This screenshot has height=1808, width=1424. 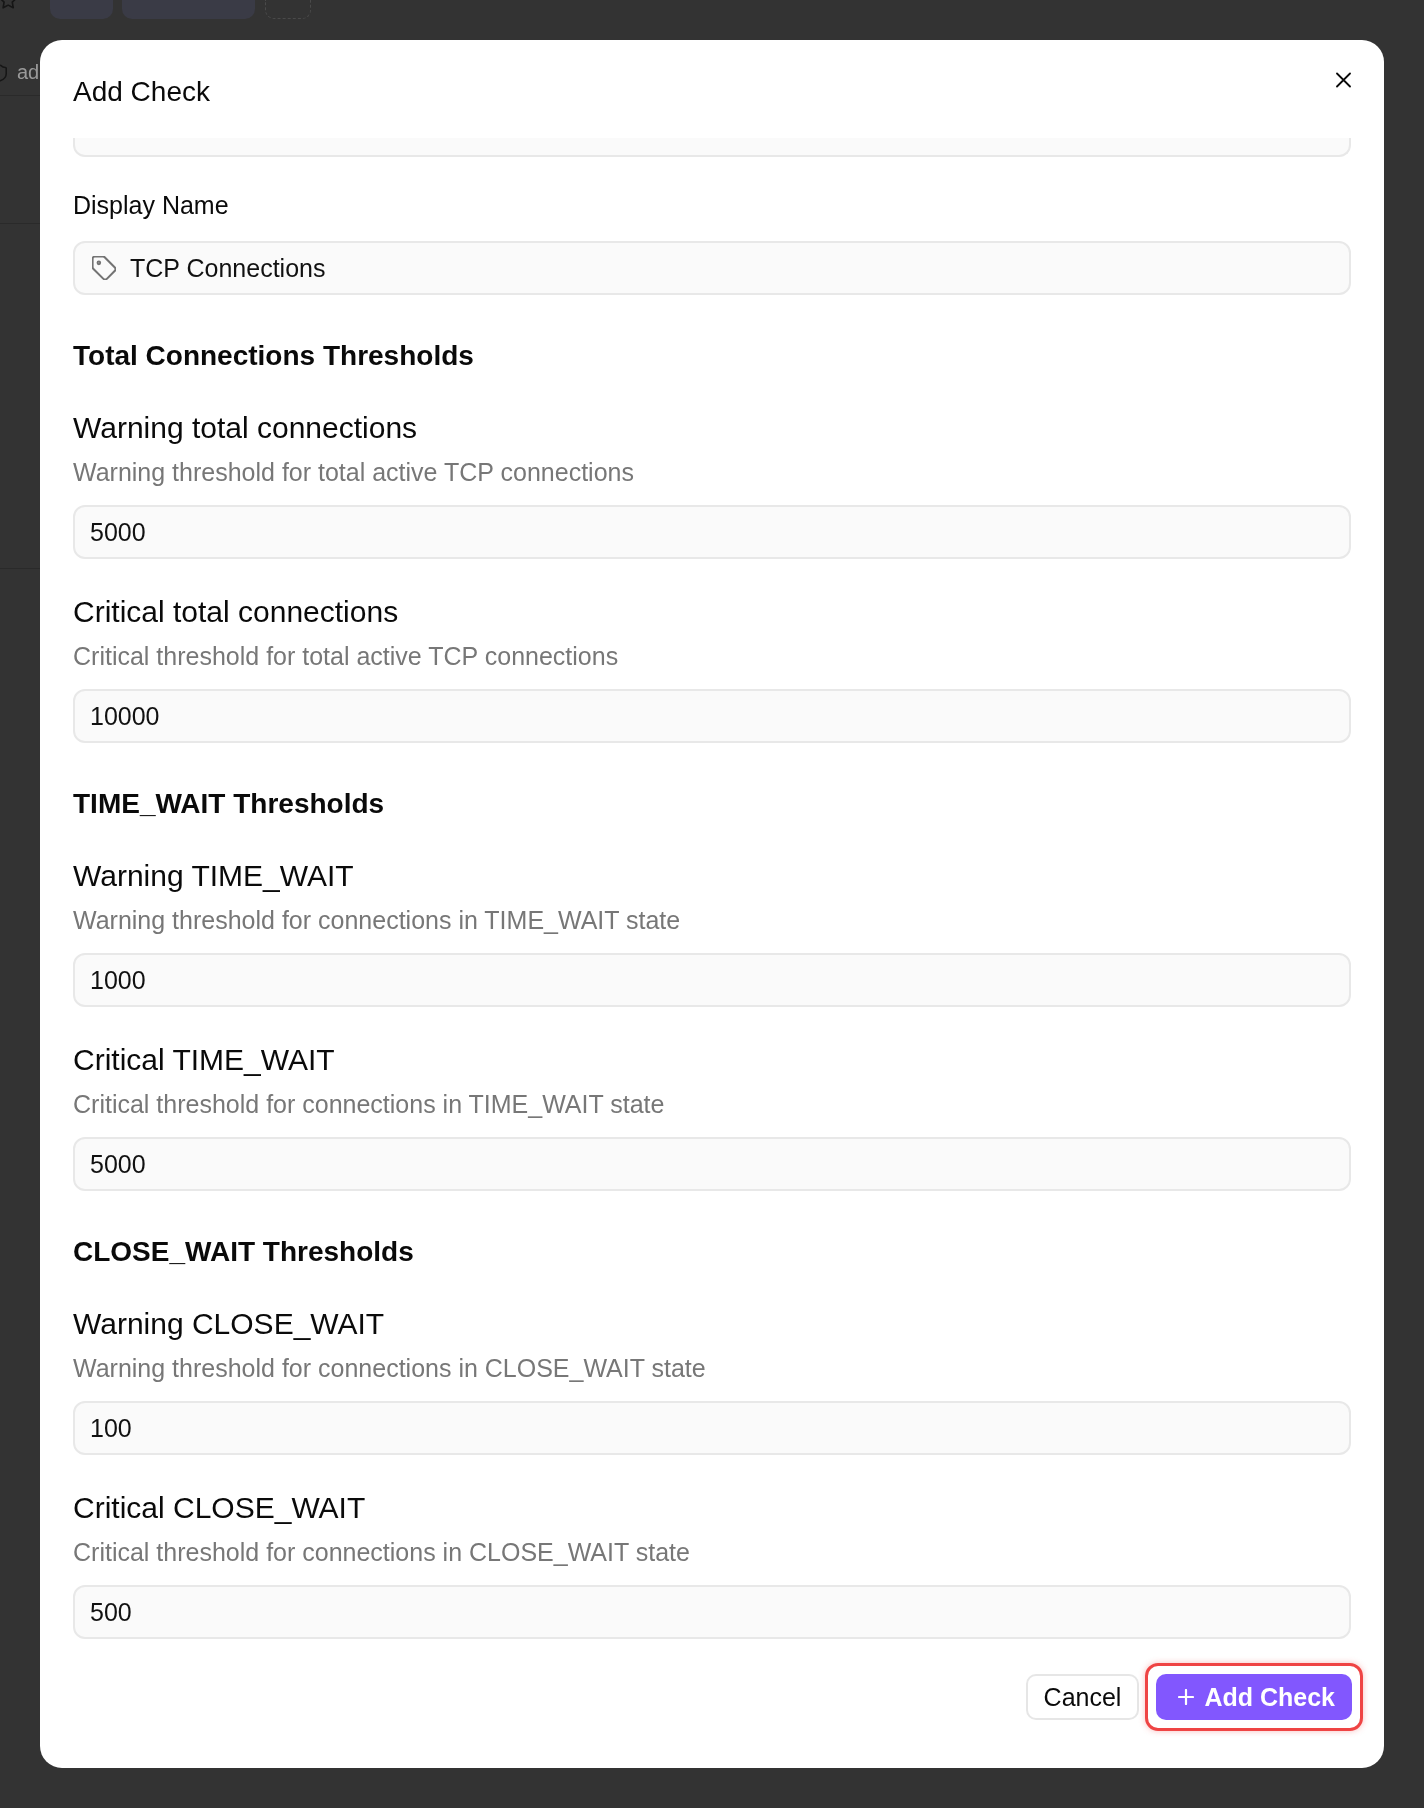 I want to click on field-description: Critical threshold for connections in CLOSE_WAIT state, so click(x=382, y=1552).